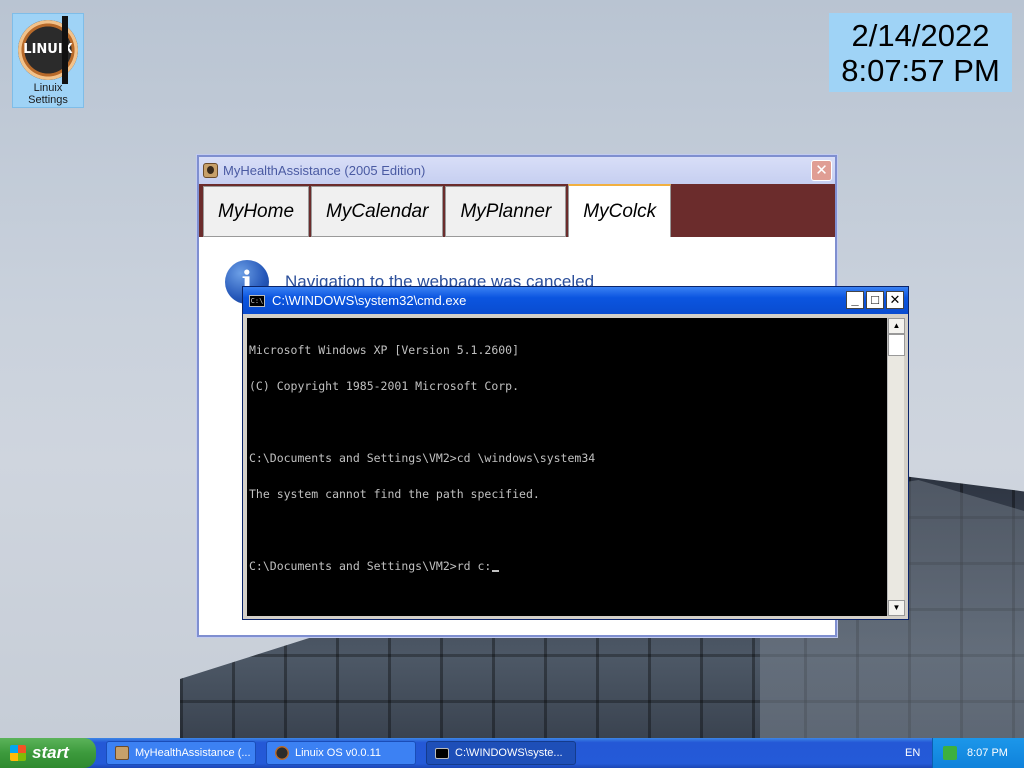  Describe the element at coordinates (821, 170) in the screenshot. I see `health-window-close-button: ✕` at that location.